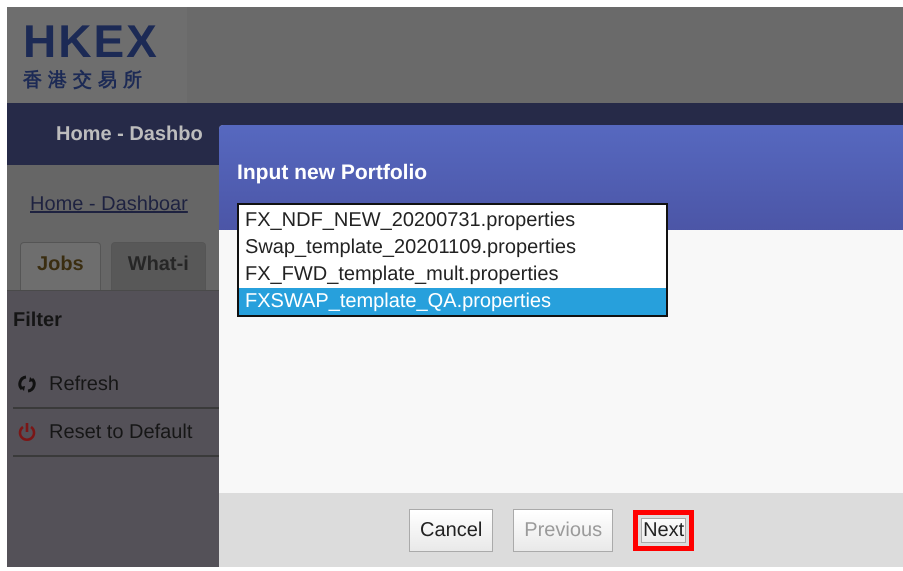 The image size is (903, 571). I want to click on power-icon, so click(27, 432).